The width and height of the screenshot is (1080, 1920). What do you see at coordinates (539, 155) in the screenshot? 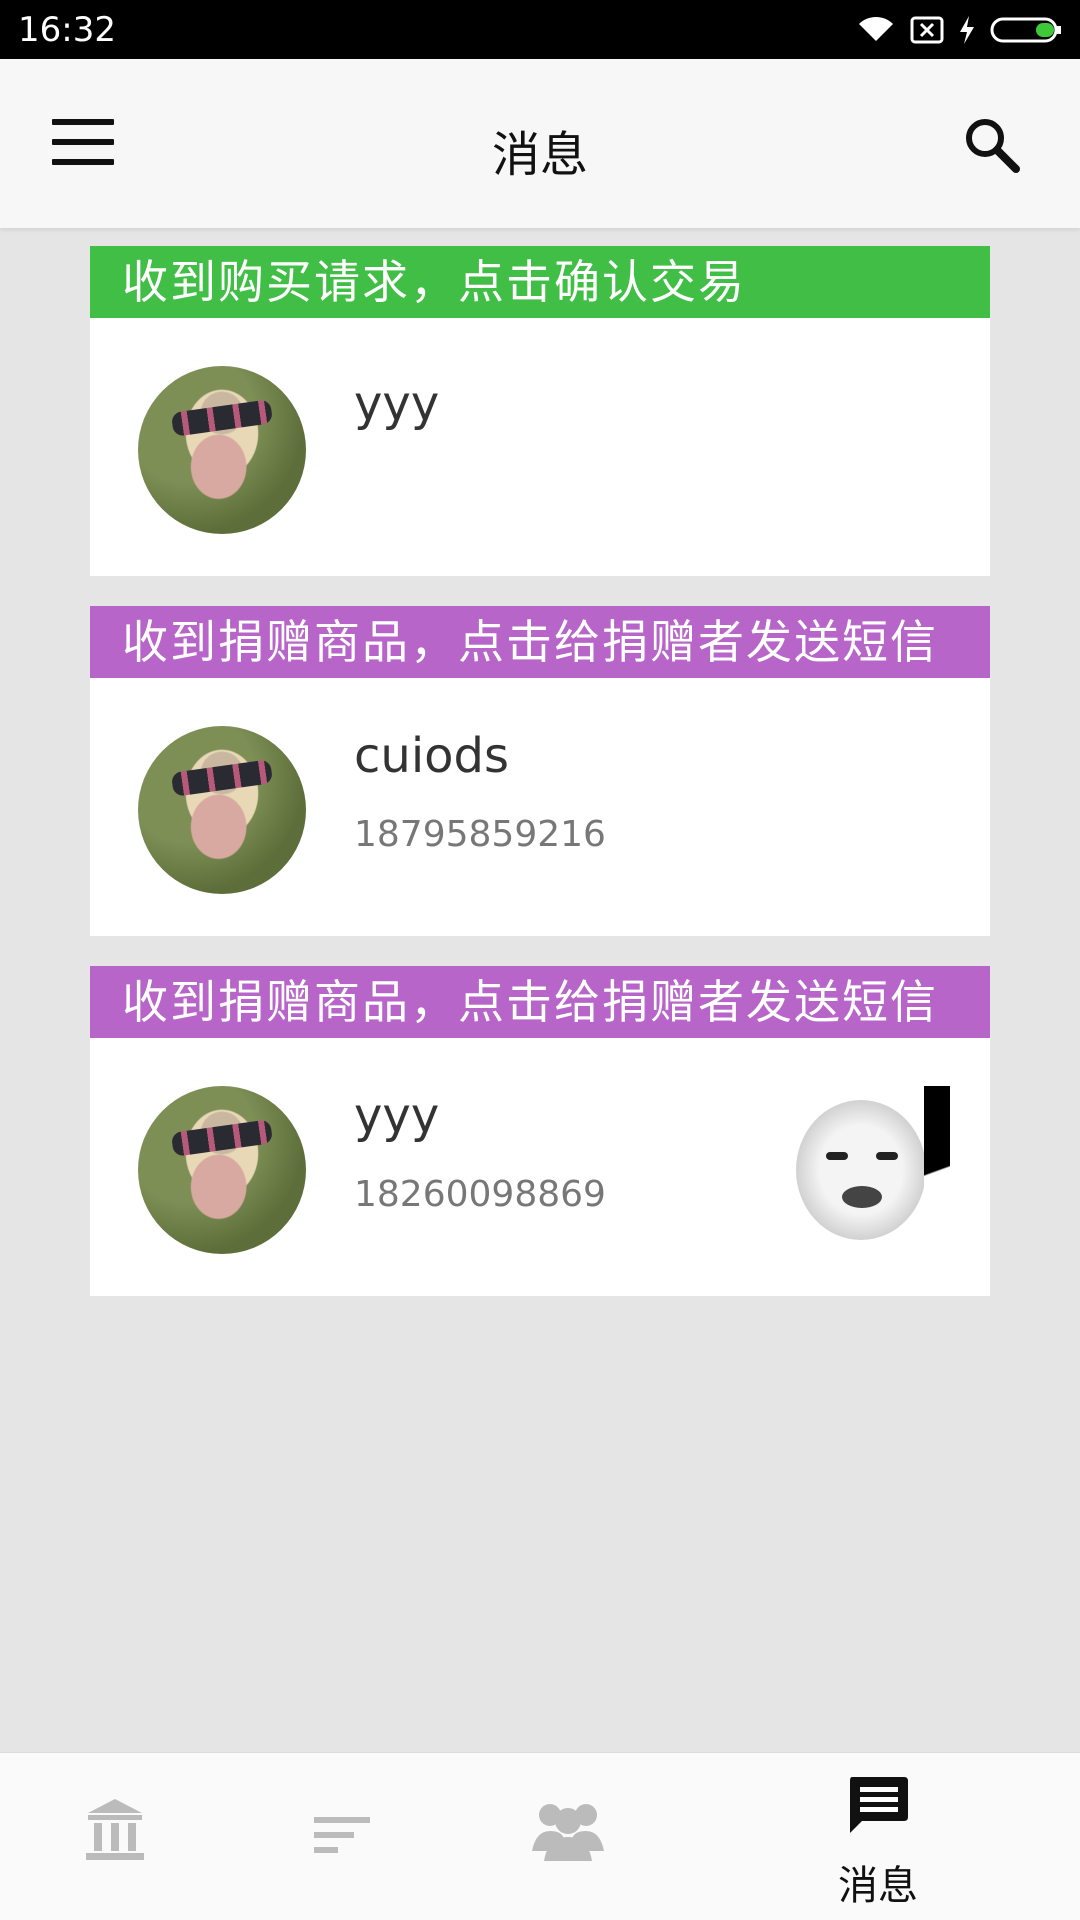
I see `page-title: 消息` at bounding box center [539, 155].